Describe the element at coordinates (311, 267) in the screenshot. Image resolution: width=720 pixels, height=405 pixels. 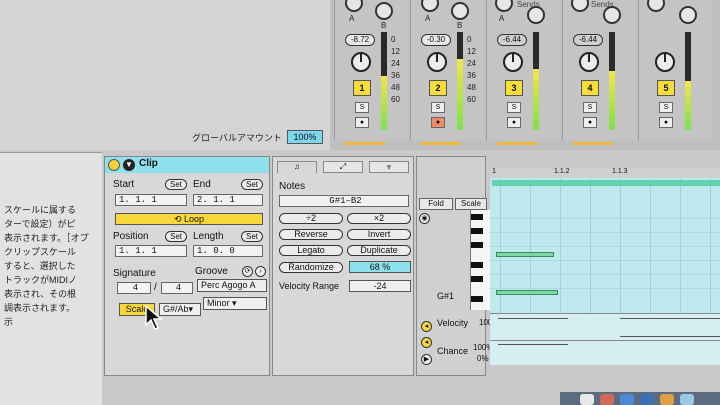
I see `randomize-button: Randomize` at that location.